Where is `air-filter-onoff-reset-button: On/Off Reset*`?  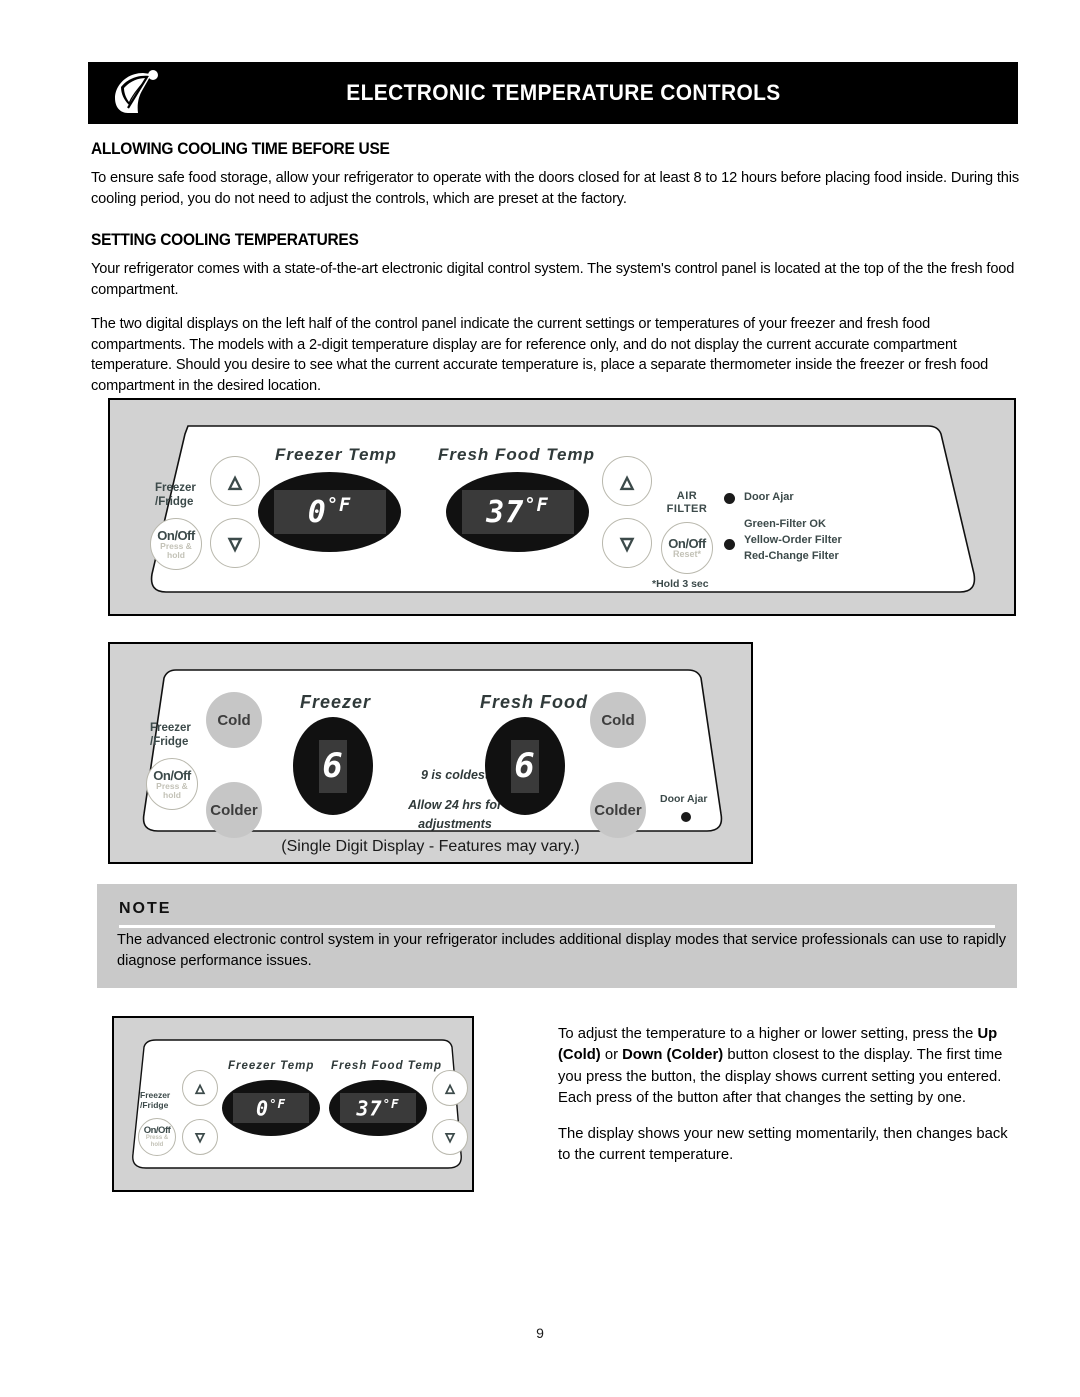
air-filter-onoff-reset-button: On/Off Reset* is located at coordinates (687, 548).